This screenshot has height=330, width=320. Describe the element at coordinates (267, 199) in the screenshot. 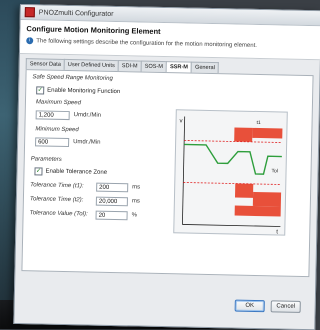

I see `lower-zone-right` at that location.